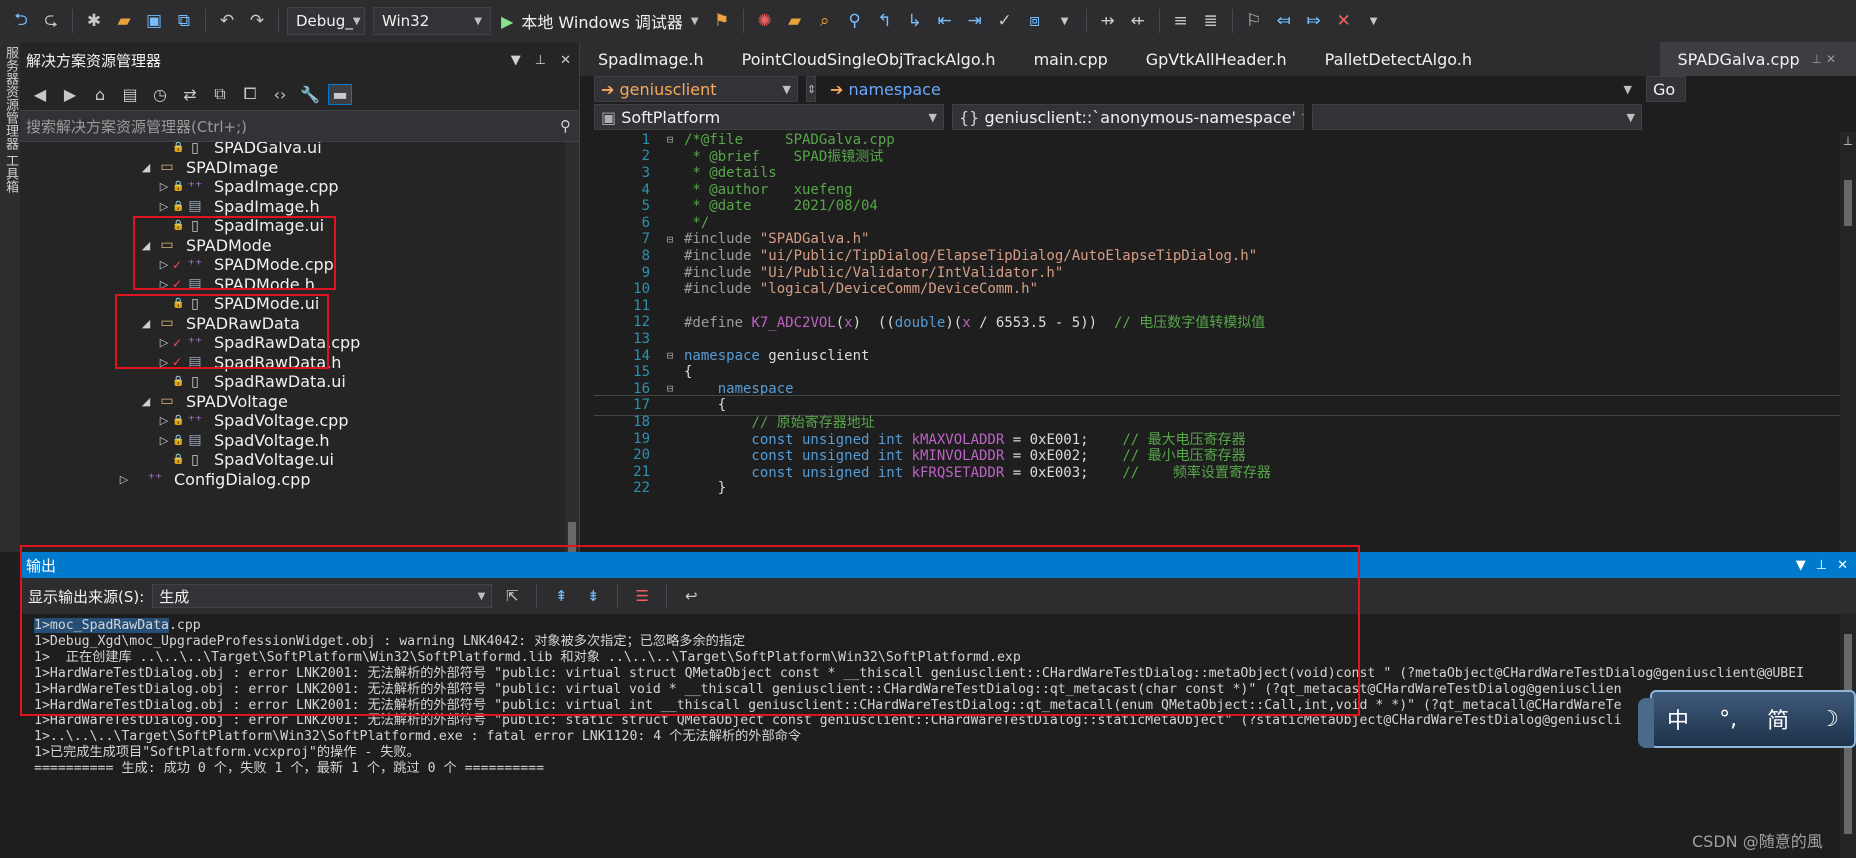 This screenshot has width=1856, height=858. Describe the element at coordinates (1646, 723) in the screenshot. I see `ime-handle` at that location.